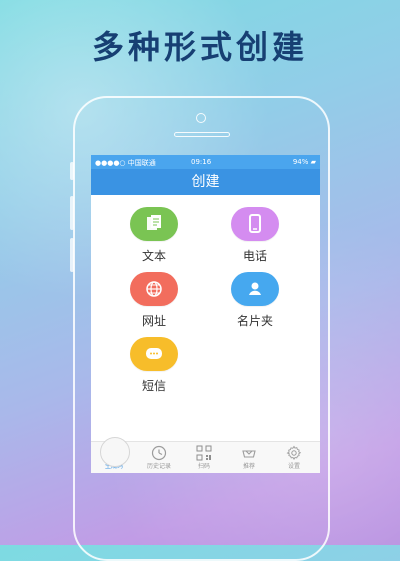 This screenshot has width=400, height=561. I want to click on status-time: 09:16, so click(201, 162).